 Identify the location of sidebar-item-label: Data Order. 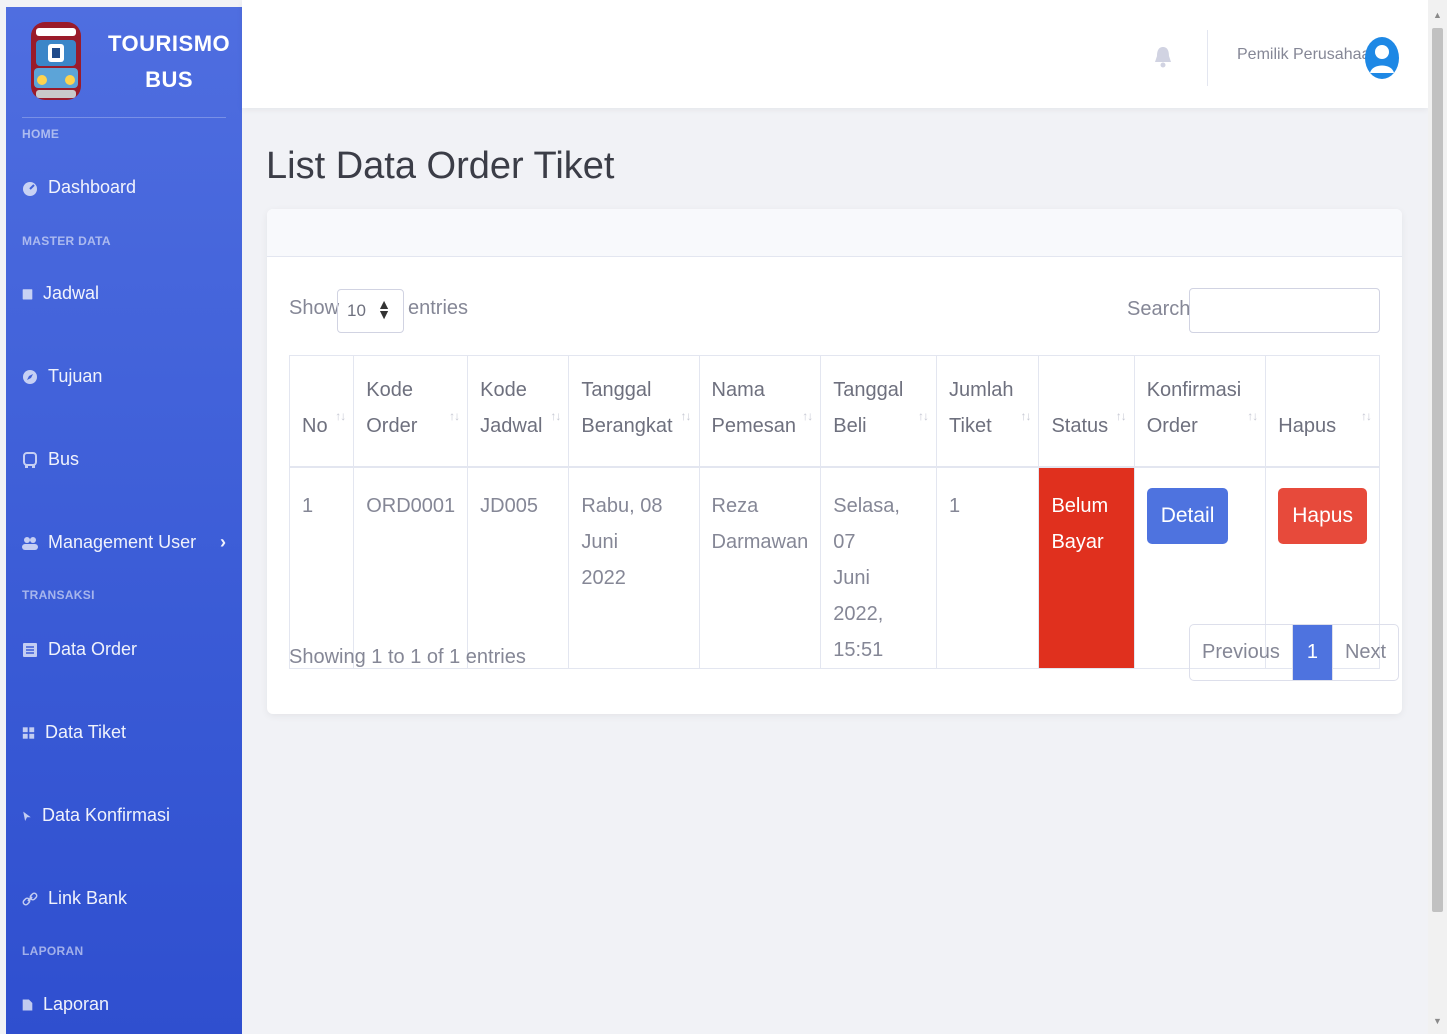
(93, 649).